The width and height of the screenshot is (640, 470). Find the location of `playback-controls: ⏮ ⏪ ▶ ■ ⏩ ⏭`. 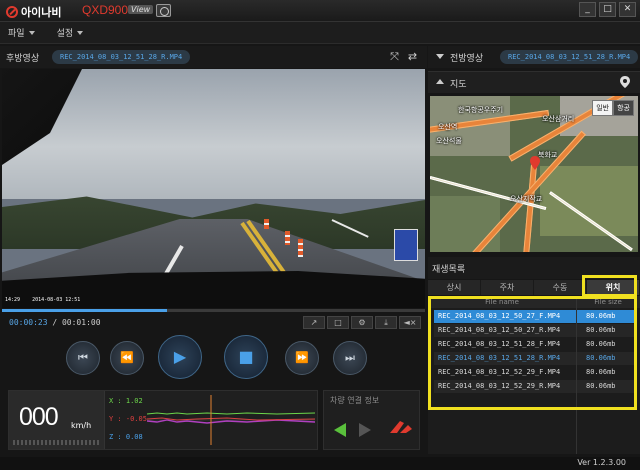

playback-controls: ⏮ ⏪ ▶ ■ ⏩ ⏭ is located at coordinates (213, 358).